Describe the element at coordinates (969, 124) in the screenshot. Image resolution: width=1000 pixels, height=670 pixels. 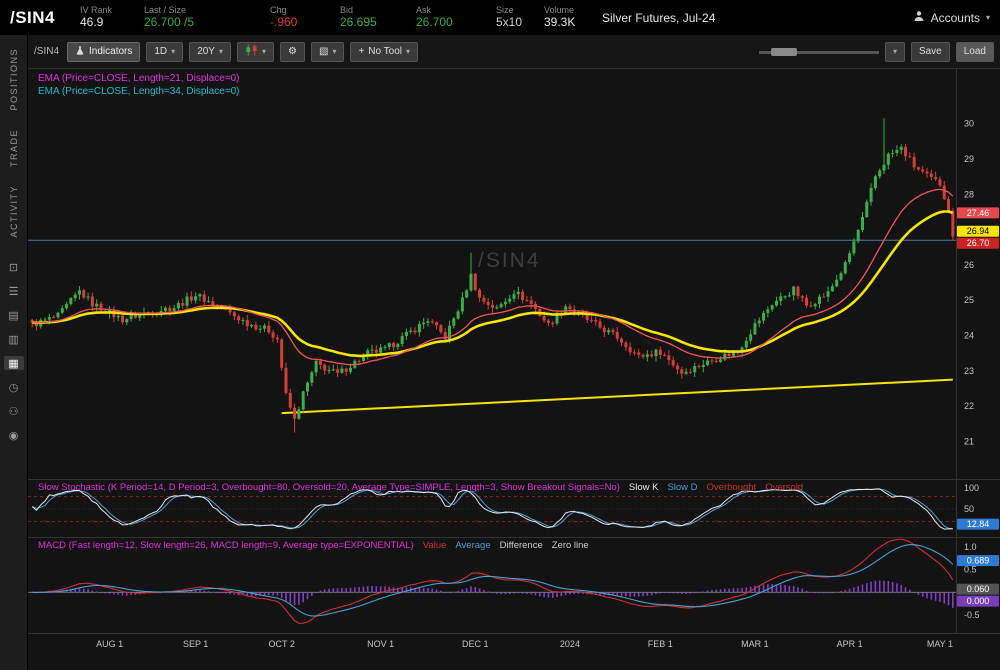
I see `svg-text: 30` at that location.